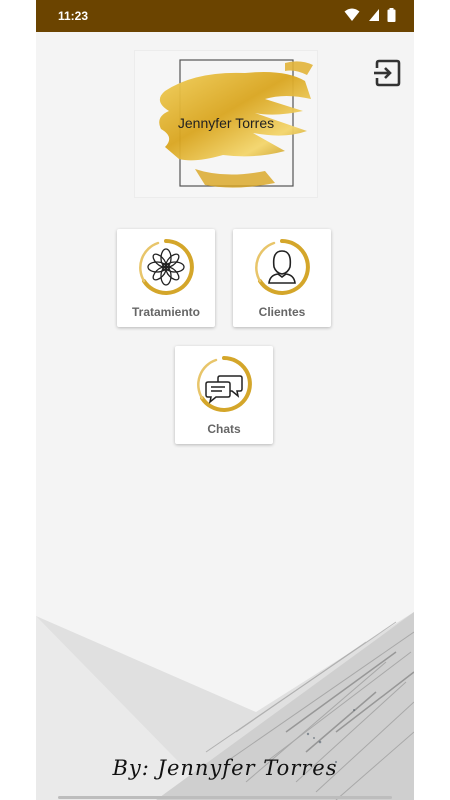 This screenshot has width=450, height=800. Describe the element at coordinates (225, 768) in the screenshot. I see `signature-text: By: Jennyfer Torres` at that location.